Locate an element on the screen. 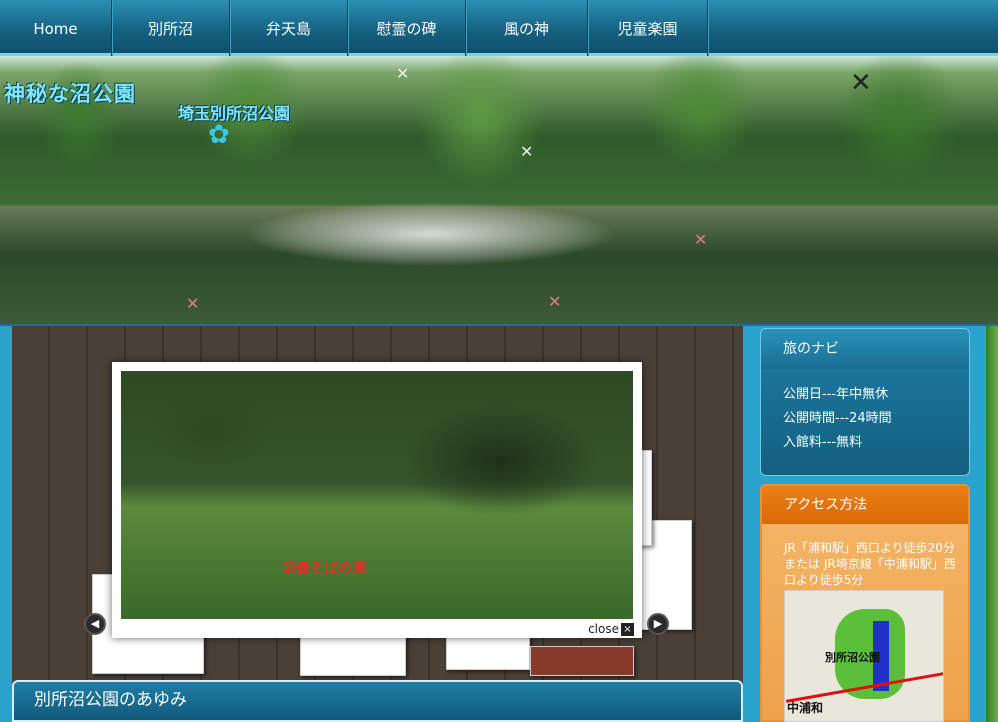 The height and width of the screenshot is (722, 998). open-days: 公開日---年中無休 is located at coordinates (836, 394).